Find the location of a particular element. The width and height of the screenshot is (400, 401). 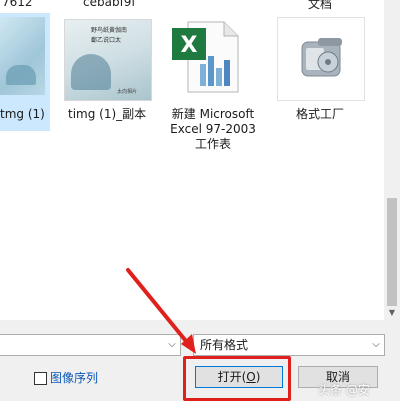

file-top-label-1: 7612 is located at coordinates (17, 4).